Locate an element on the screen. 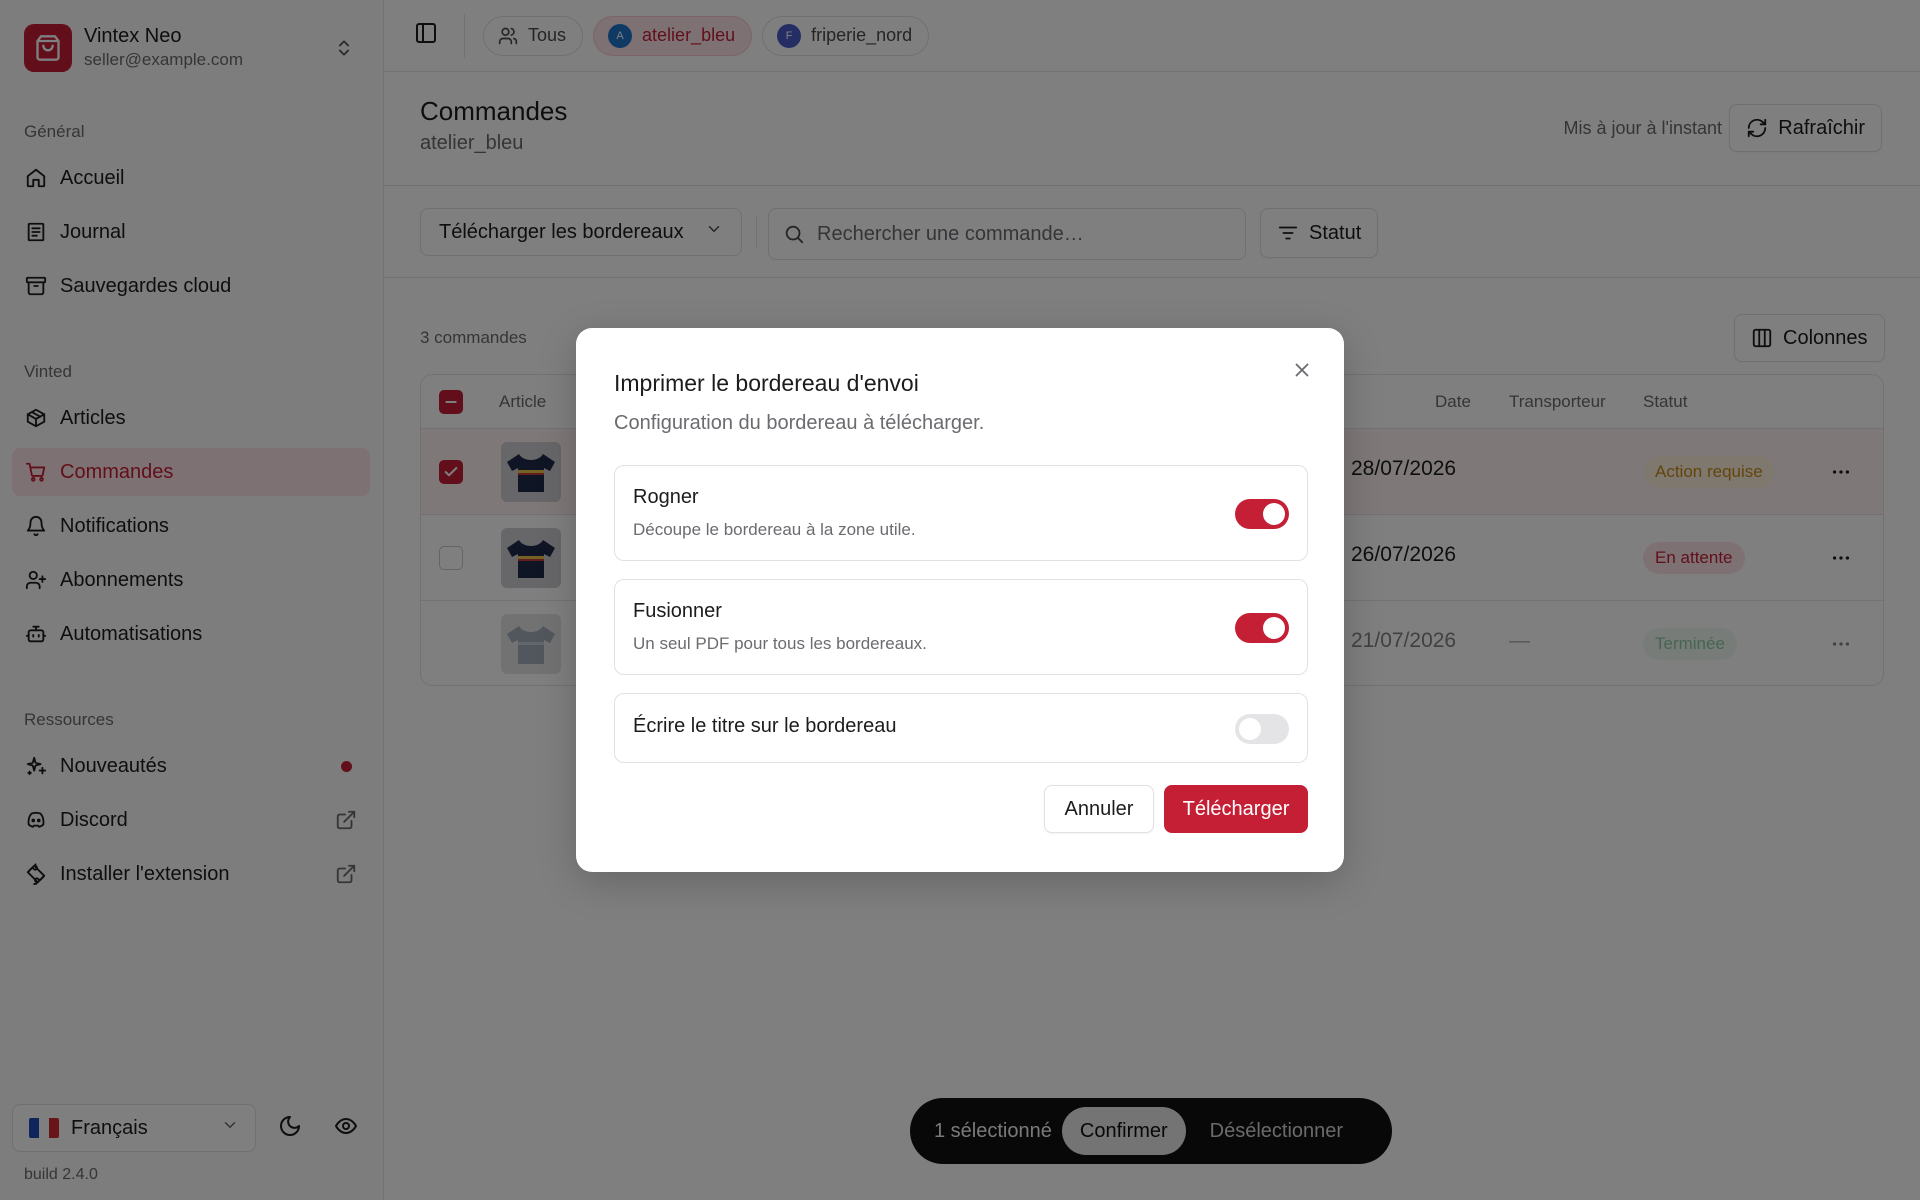  option-title: Rogner is located at coordinates (666, 497).